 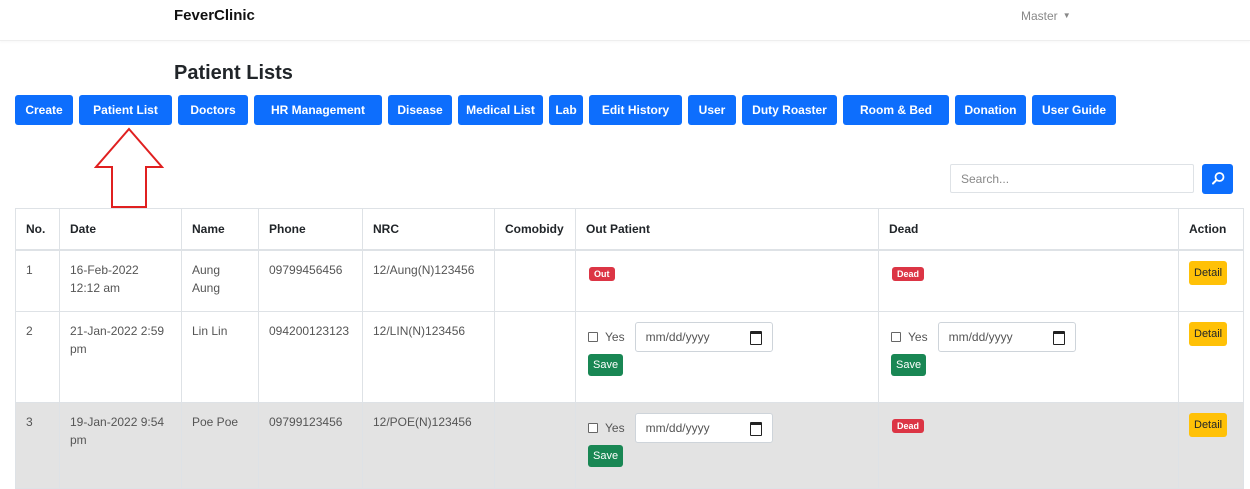 What do you see at coordinates (428, 445) in the screenshot?
I see `row-nrc: 12/POE(N)123456` at bounding box center [428, 445].